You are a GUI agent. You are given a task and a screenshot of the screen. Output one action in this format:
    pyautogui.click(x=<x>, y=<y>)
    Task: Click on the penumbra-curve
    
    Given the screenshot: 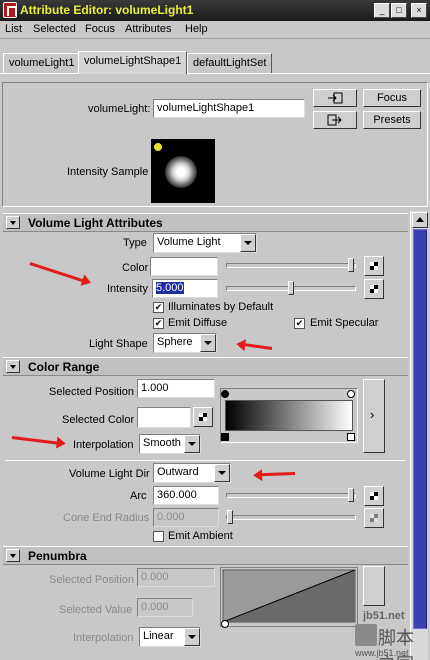 What is the action you would take?
    pyautogui.click(x=289, y=596)
    